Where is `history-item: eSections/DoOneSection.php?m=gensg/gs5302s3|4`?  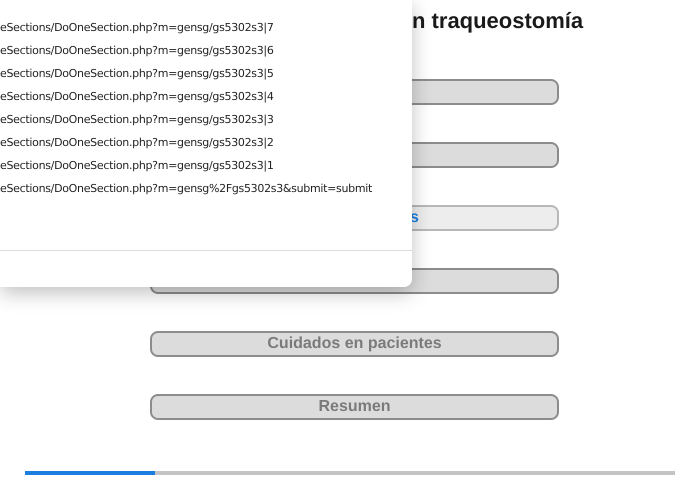 history-item: eSections/DoOneSection.php?m=gensg/gs5302s3|4 is located at coordinates (206, 96).